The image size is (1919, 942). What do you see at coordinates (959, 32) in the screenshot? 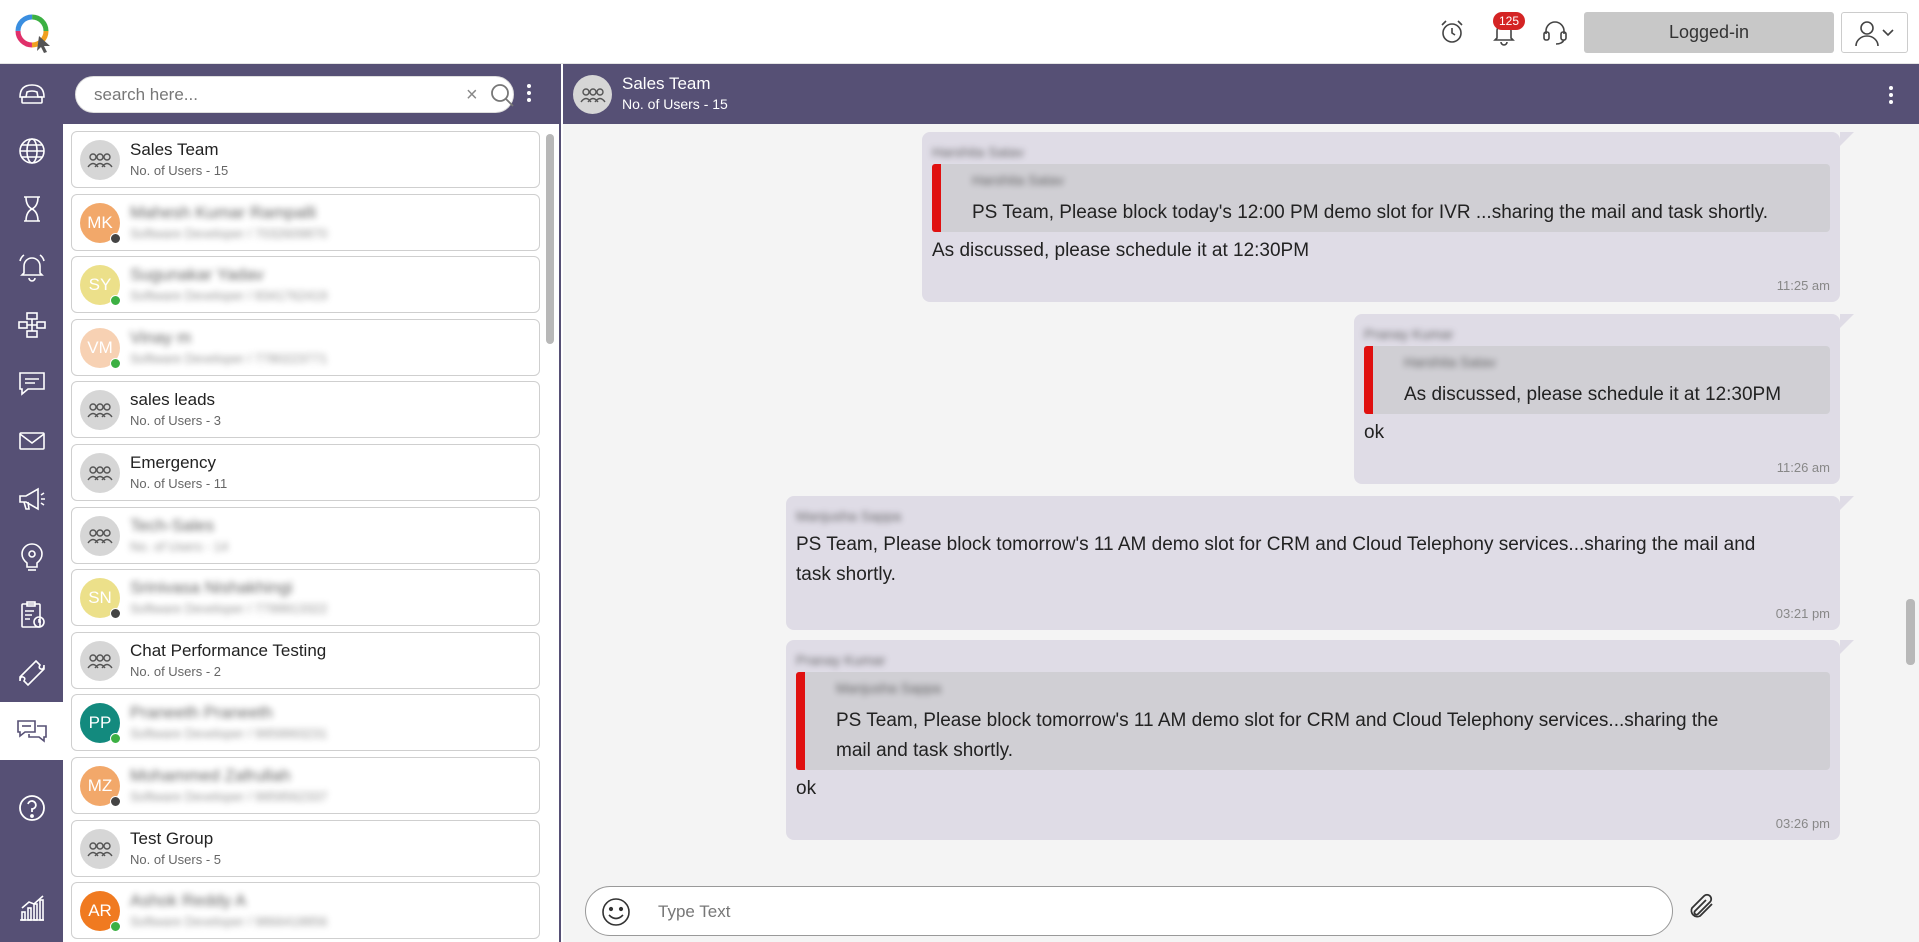
I see `top-bar: 125 Logged-in` at bounding box center [959, 32].